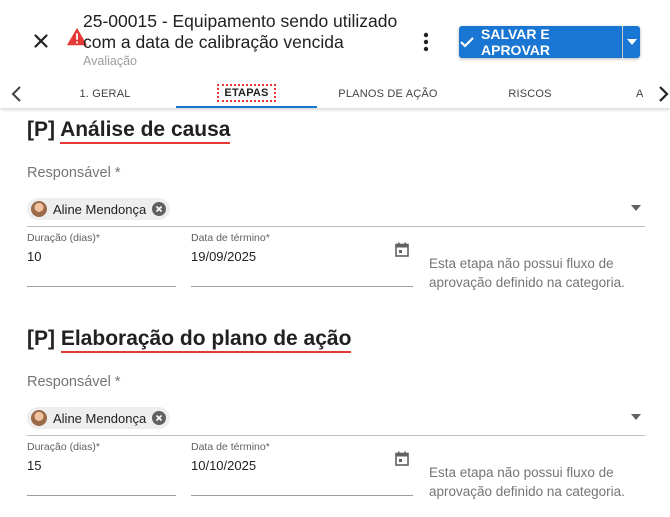  What do you see at coordinates (110, 61) in the screenshot?
I see `page-subtitle: Avaliação` at bounding box center [110, 61].